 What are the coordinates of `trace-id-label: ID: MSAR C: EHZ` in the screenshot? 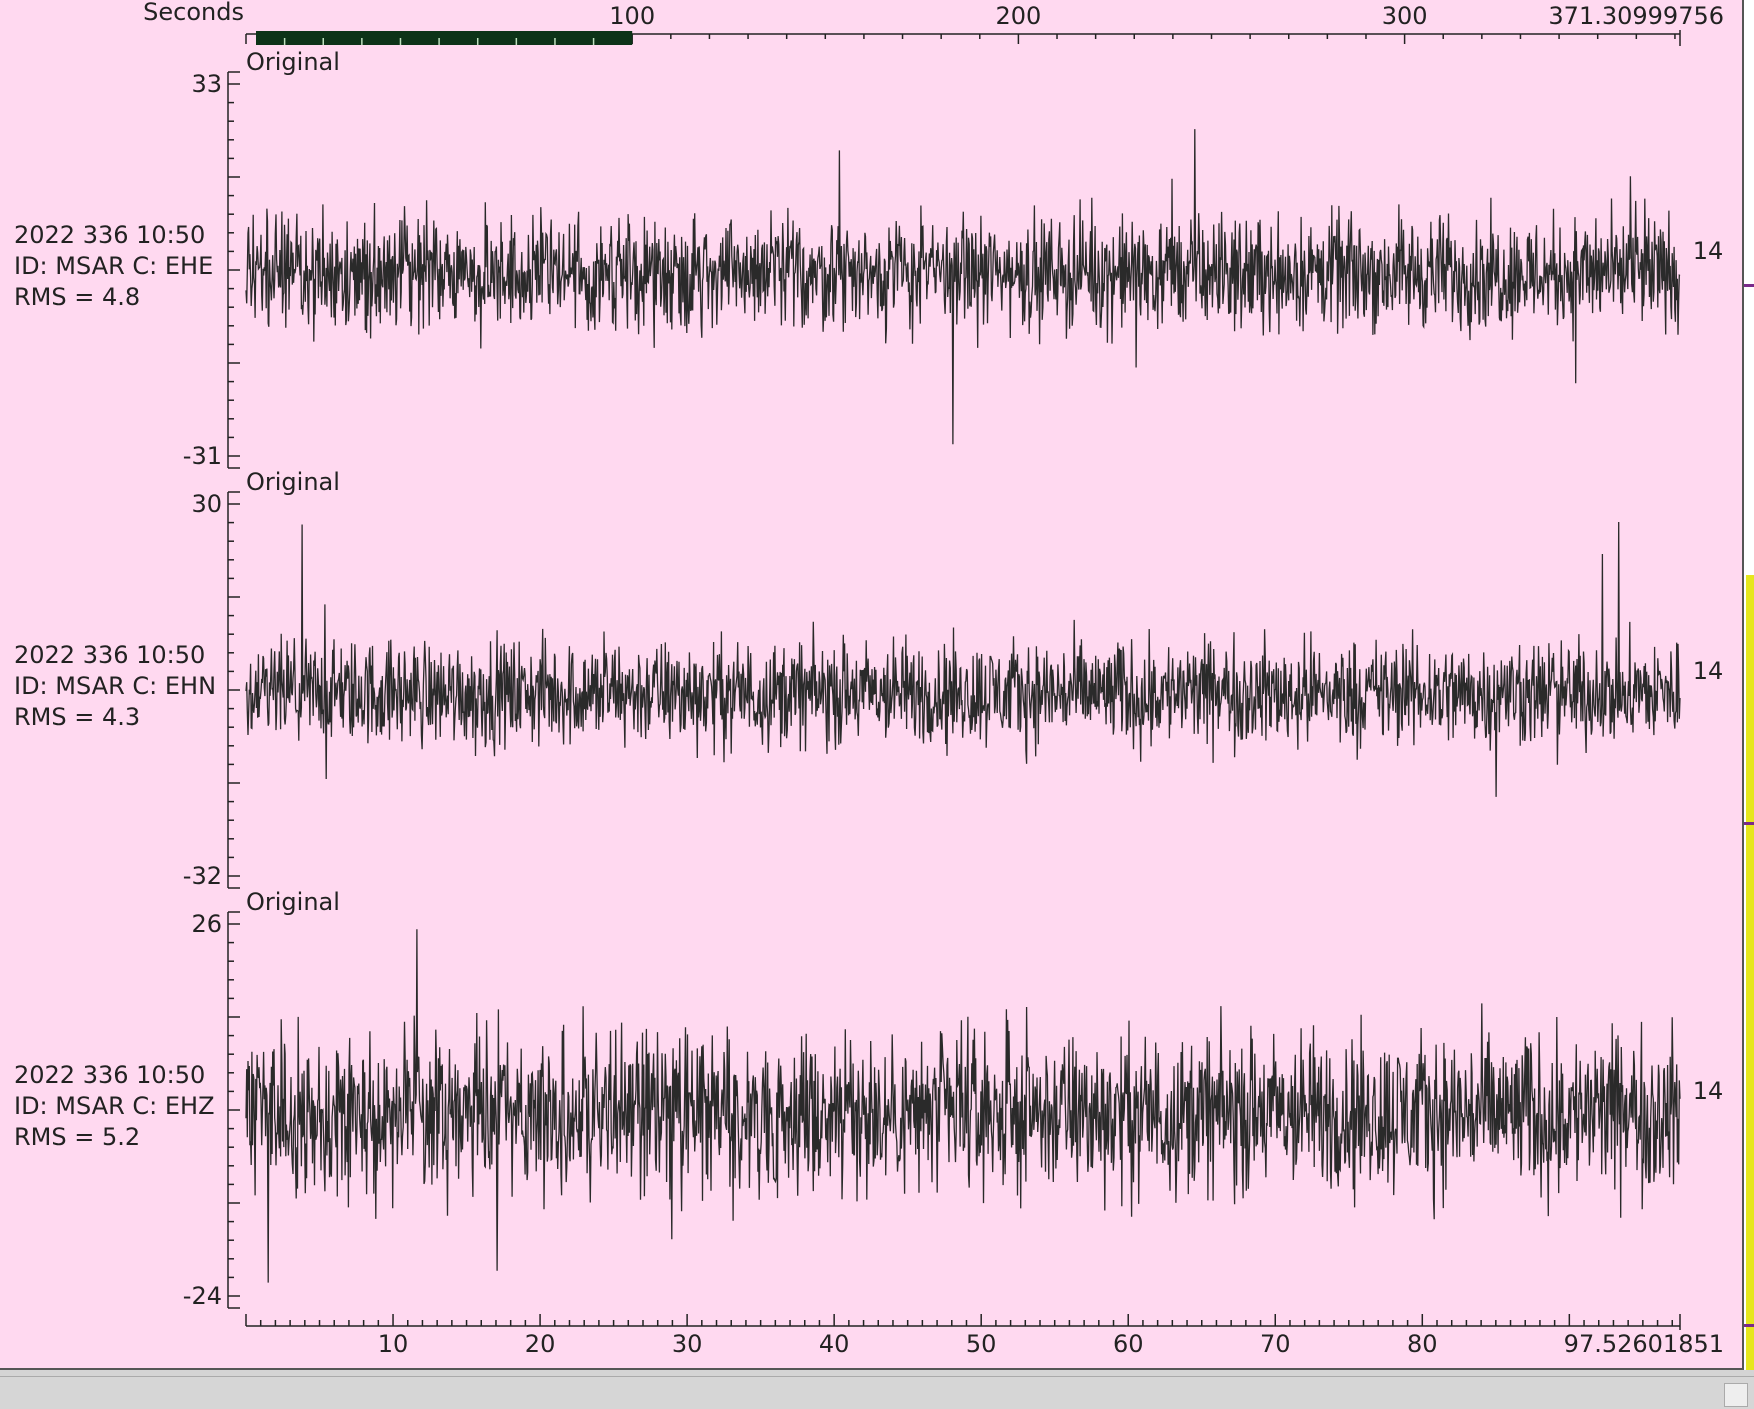 It's located at (114, 1106).